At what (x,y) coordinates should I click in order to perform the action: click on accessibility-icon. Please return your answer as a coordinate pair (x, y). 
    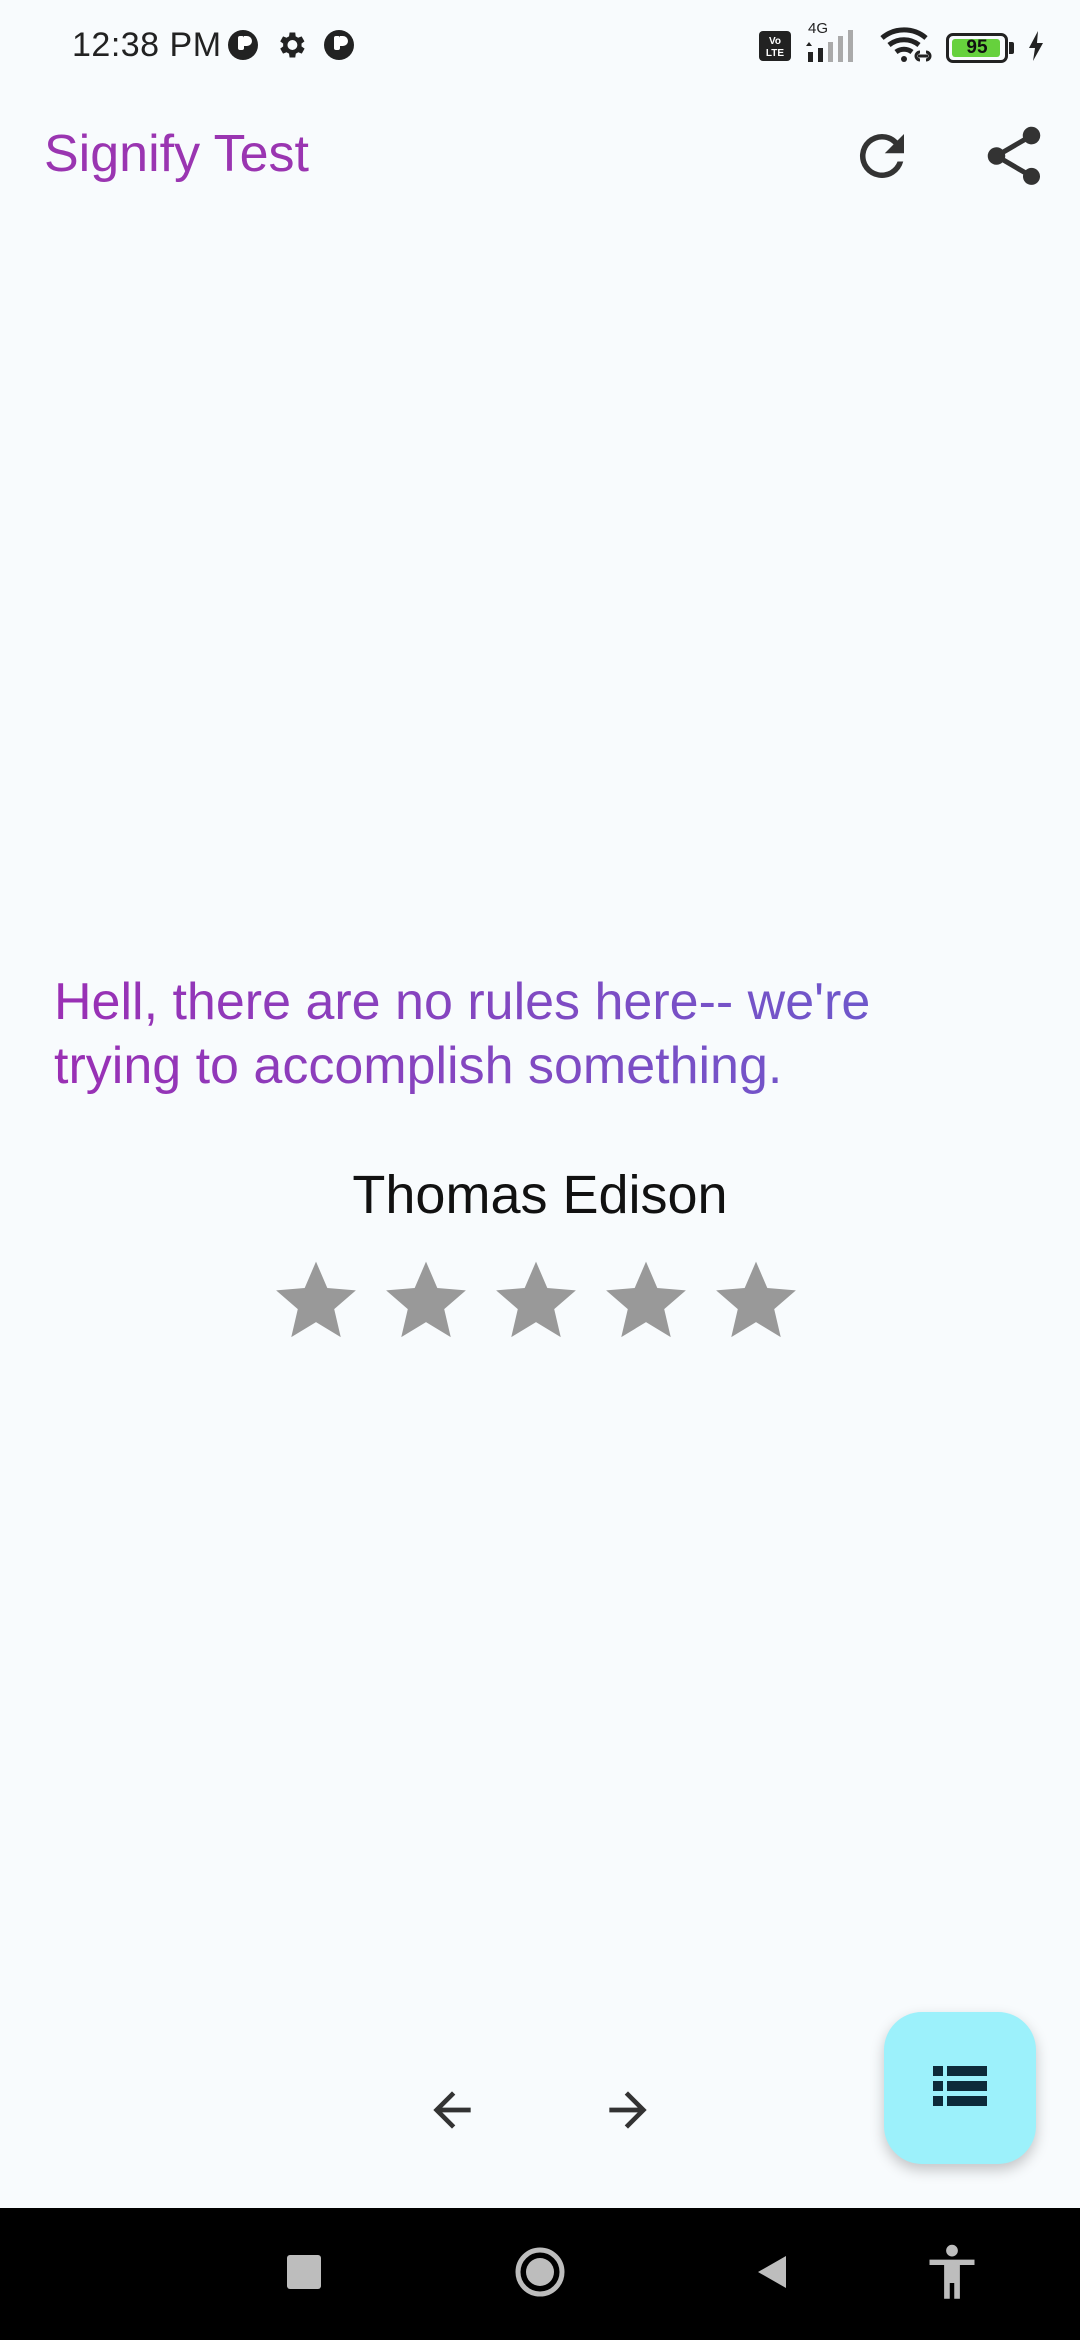
    Looking at the image, I should click on (952, 2274).